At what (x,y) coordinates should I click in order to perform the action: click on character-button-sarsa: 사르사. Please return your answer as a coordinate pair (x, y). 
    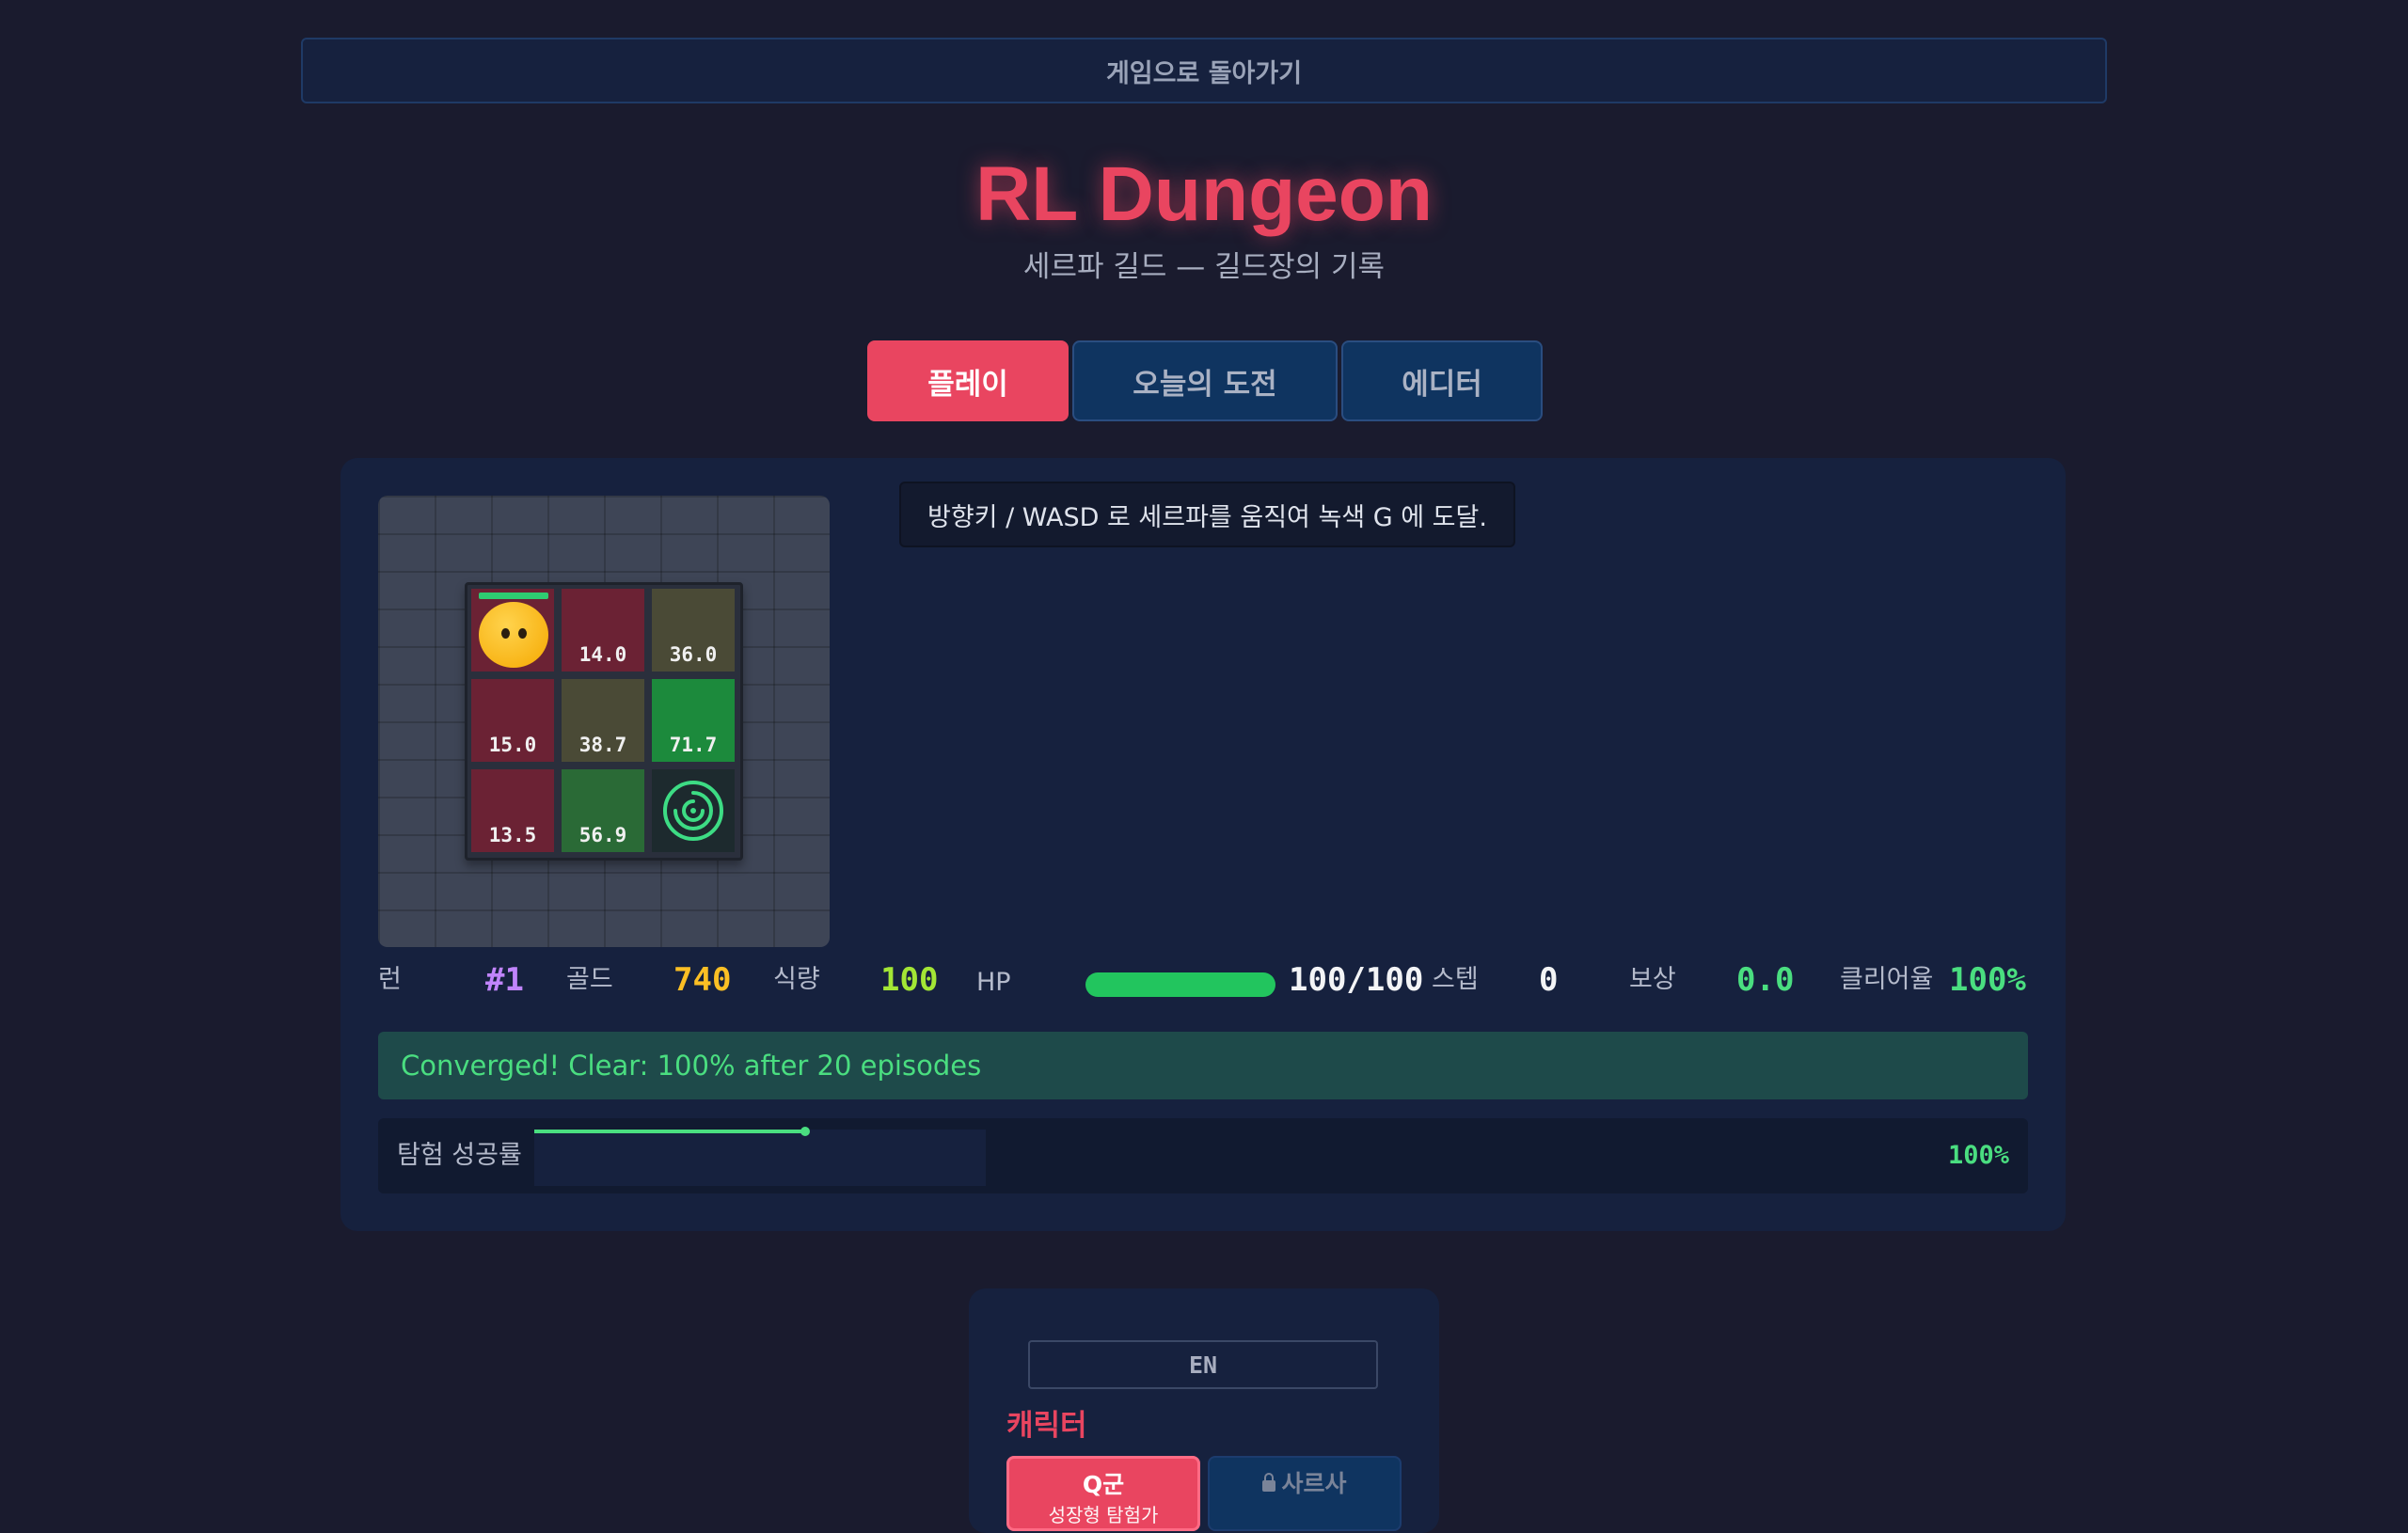
    Looking at the image, I should click on (1305, 1493).